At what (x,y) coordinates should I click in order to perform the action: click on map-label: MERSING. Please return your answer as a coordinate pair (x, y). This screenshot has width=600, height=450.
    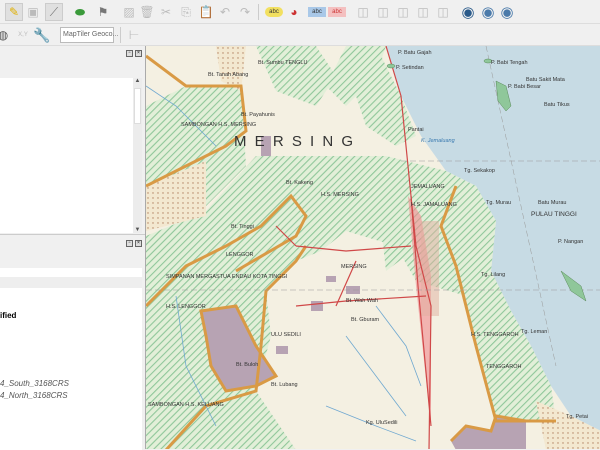
    Looking at the image, I should click on (354, 267).